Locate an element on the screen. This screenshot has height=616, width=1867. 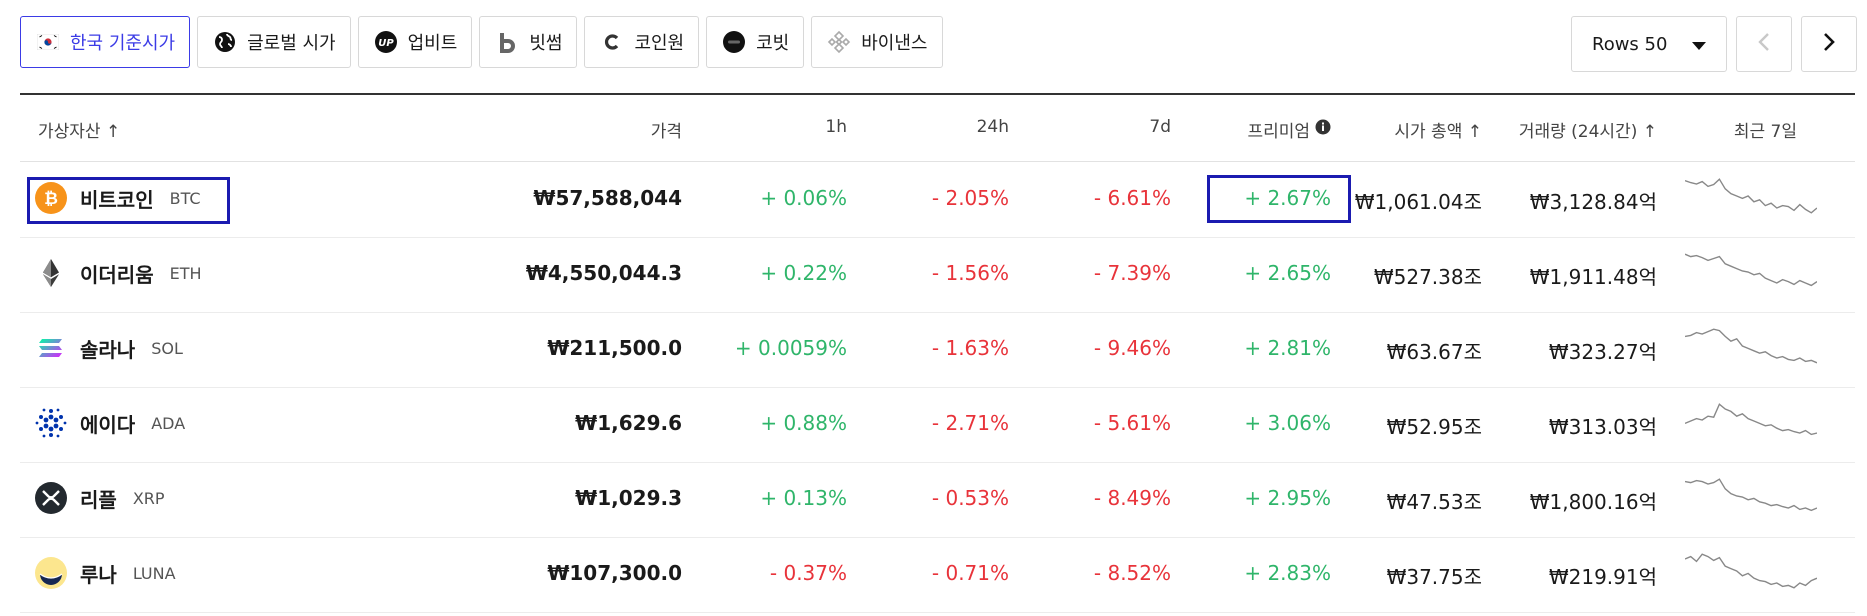
header-volume: 거래량 (24시간) ↑ is located at coordinates (1588, 129).